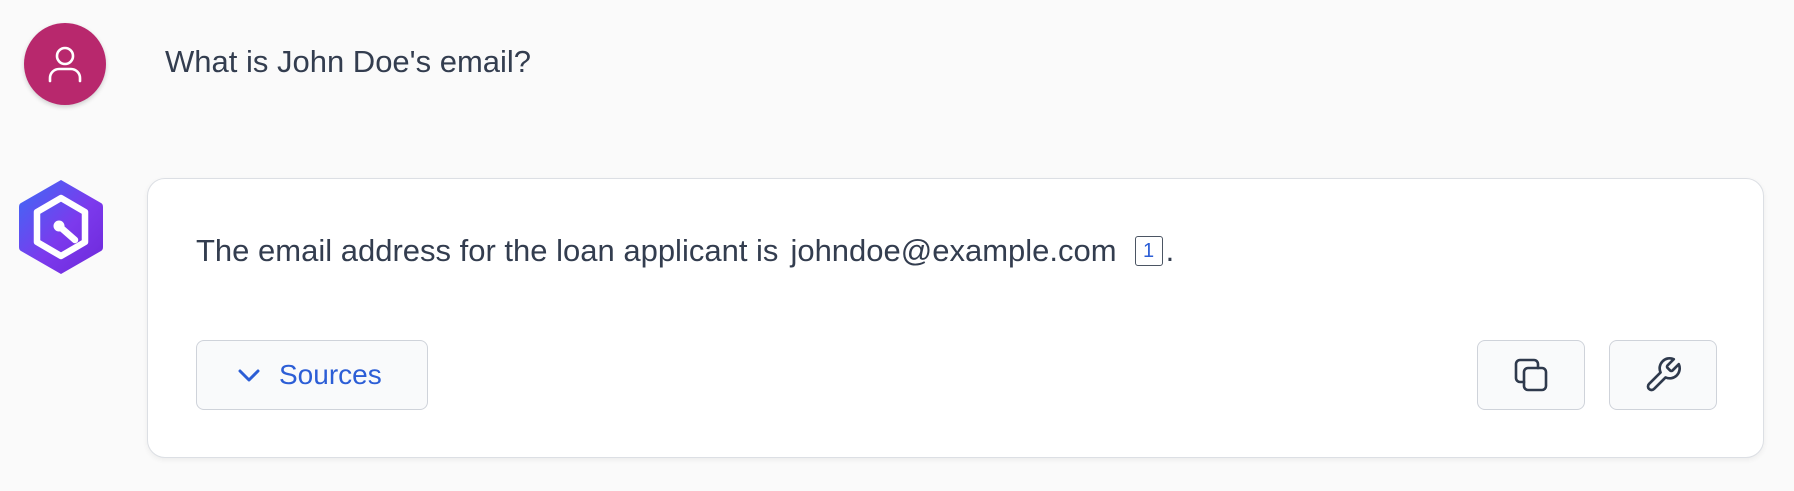  What do you see at coordinates (330, 374) in the screenshot?
I see `sources-label: Sources` at bounding box center [330, 374].